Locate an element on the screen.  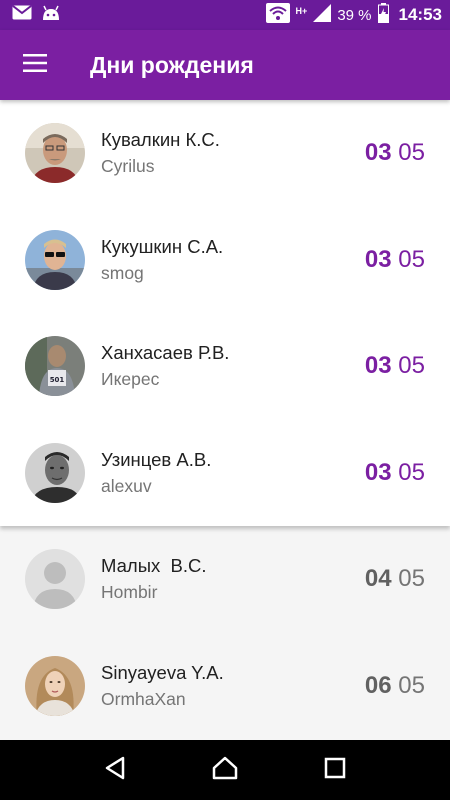
person-name: Sinyayeva Y.A. is located at coordinates (162, 672).